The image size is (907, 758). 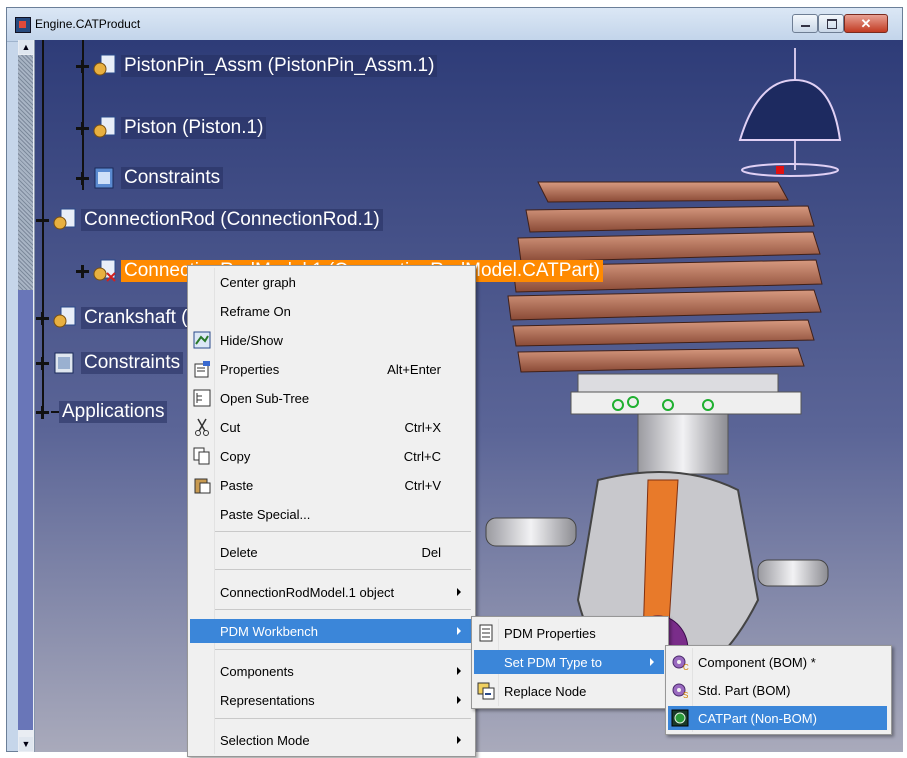 I want to click on tree-node-constraints: Constraints, so click(x=150, y=178).